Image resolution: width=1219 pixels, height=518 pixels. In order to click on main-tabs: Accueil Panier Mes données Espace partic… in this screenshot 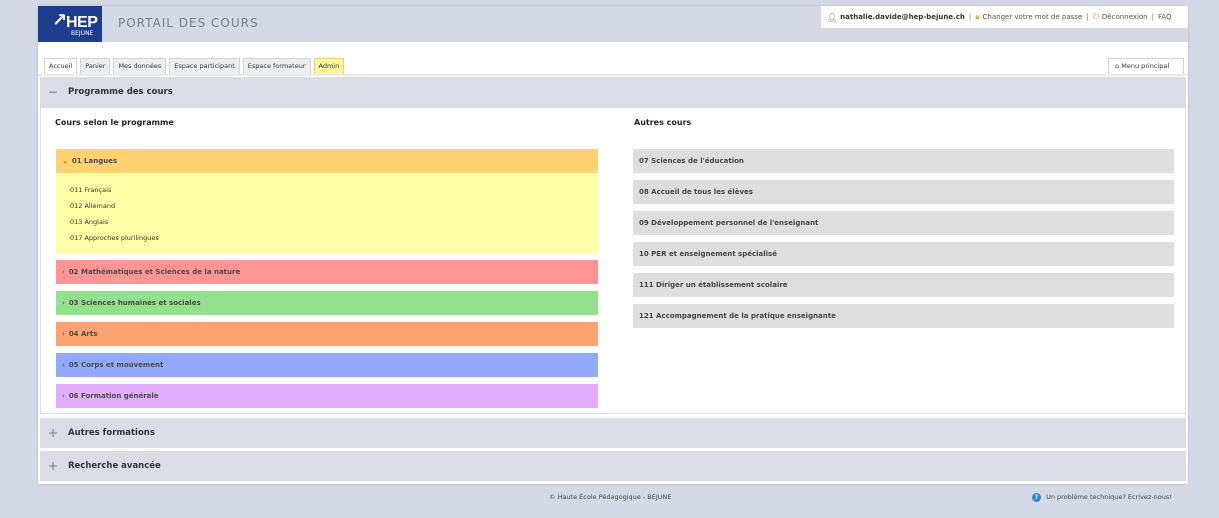, I will do `click(194, 66)`.